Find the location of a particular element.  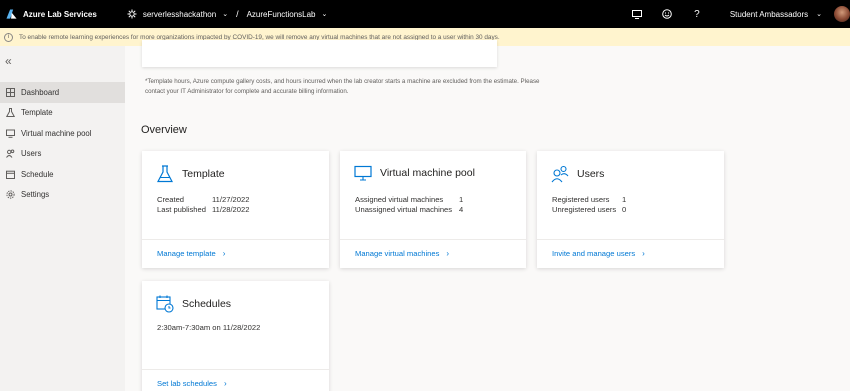

link-label: Invite and manage users is located at coordinates (594, 253).